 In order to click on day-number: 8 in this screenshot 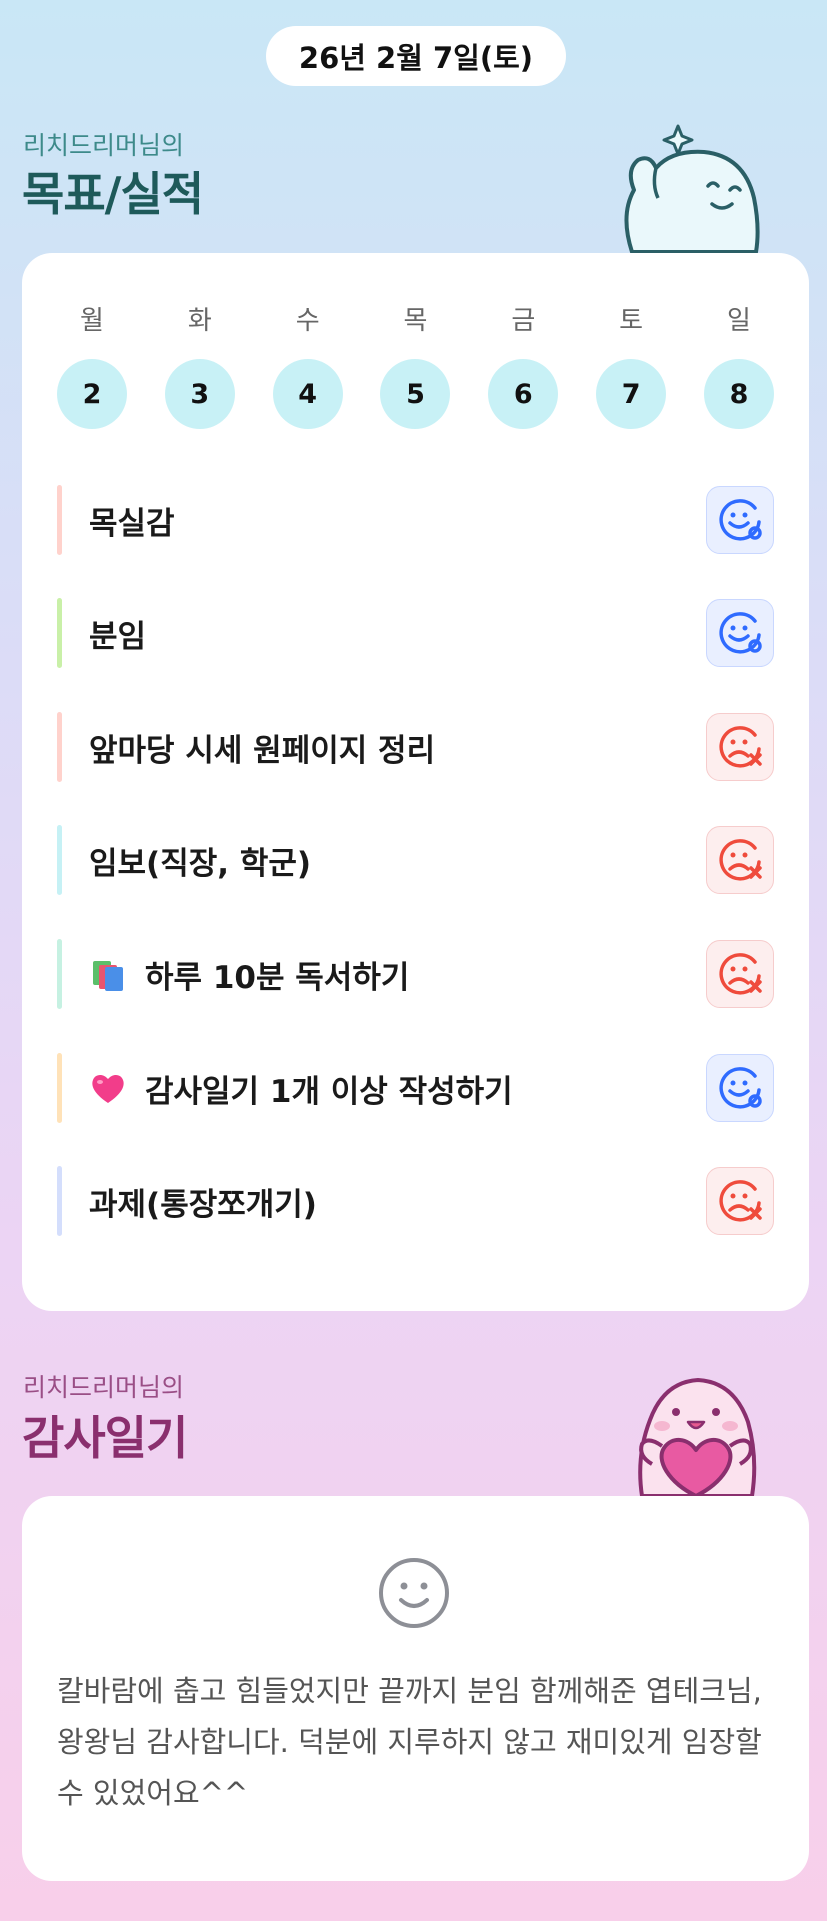, I will do `click(738, 394)`.